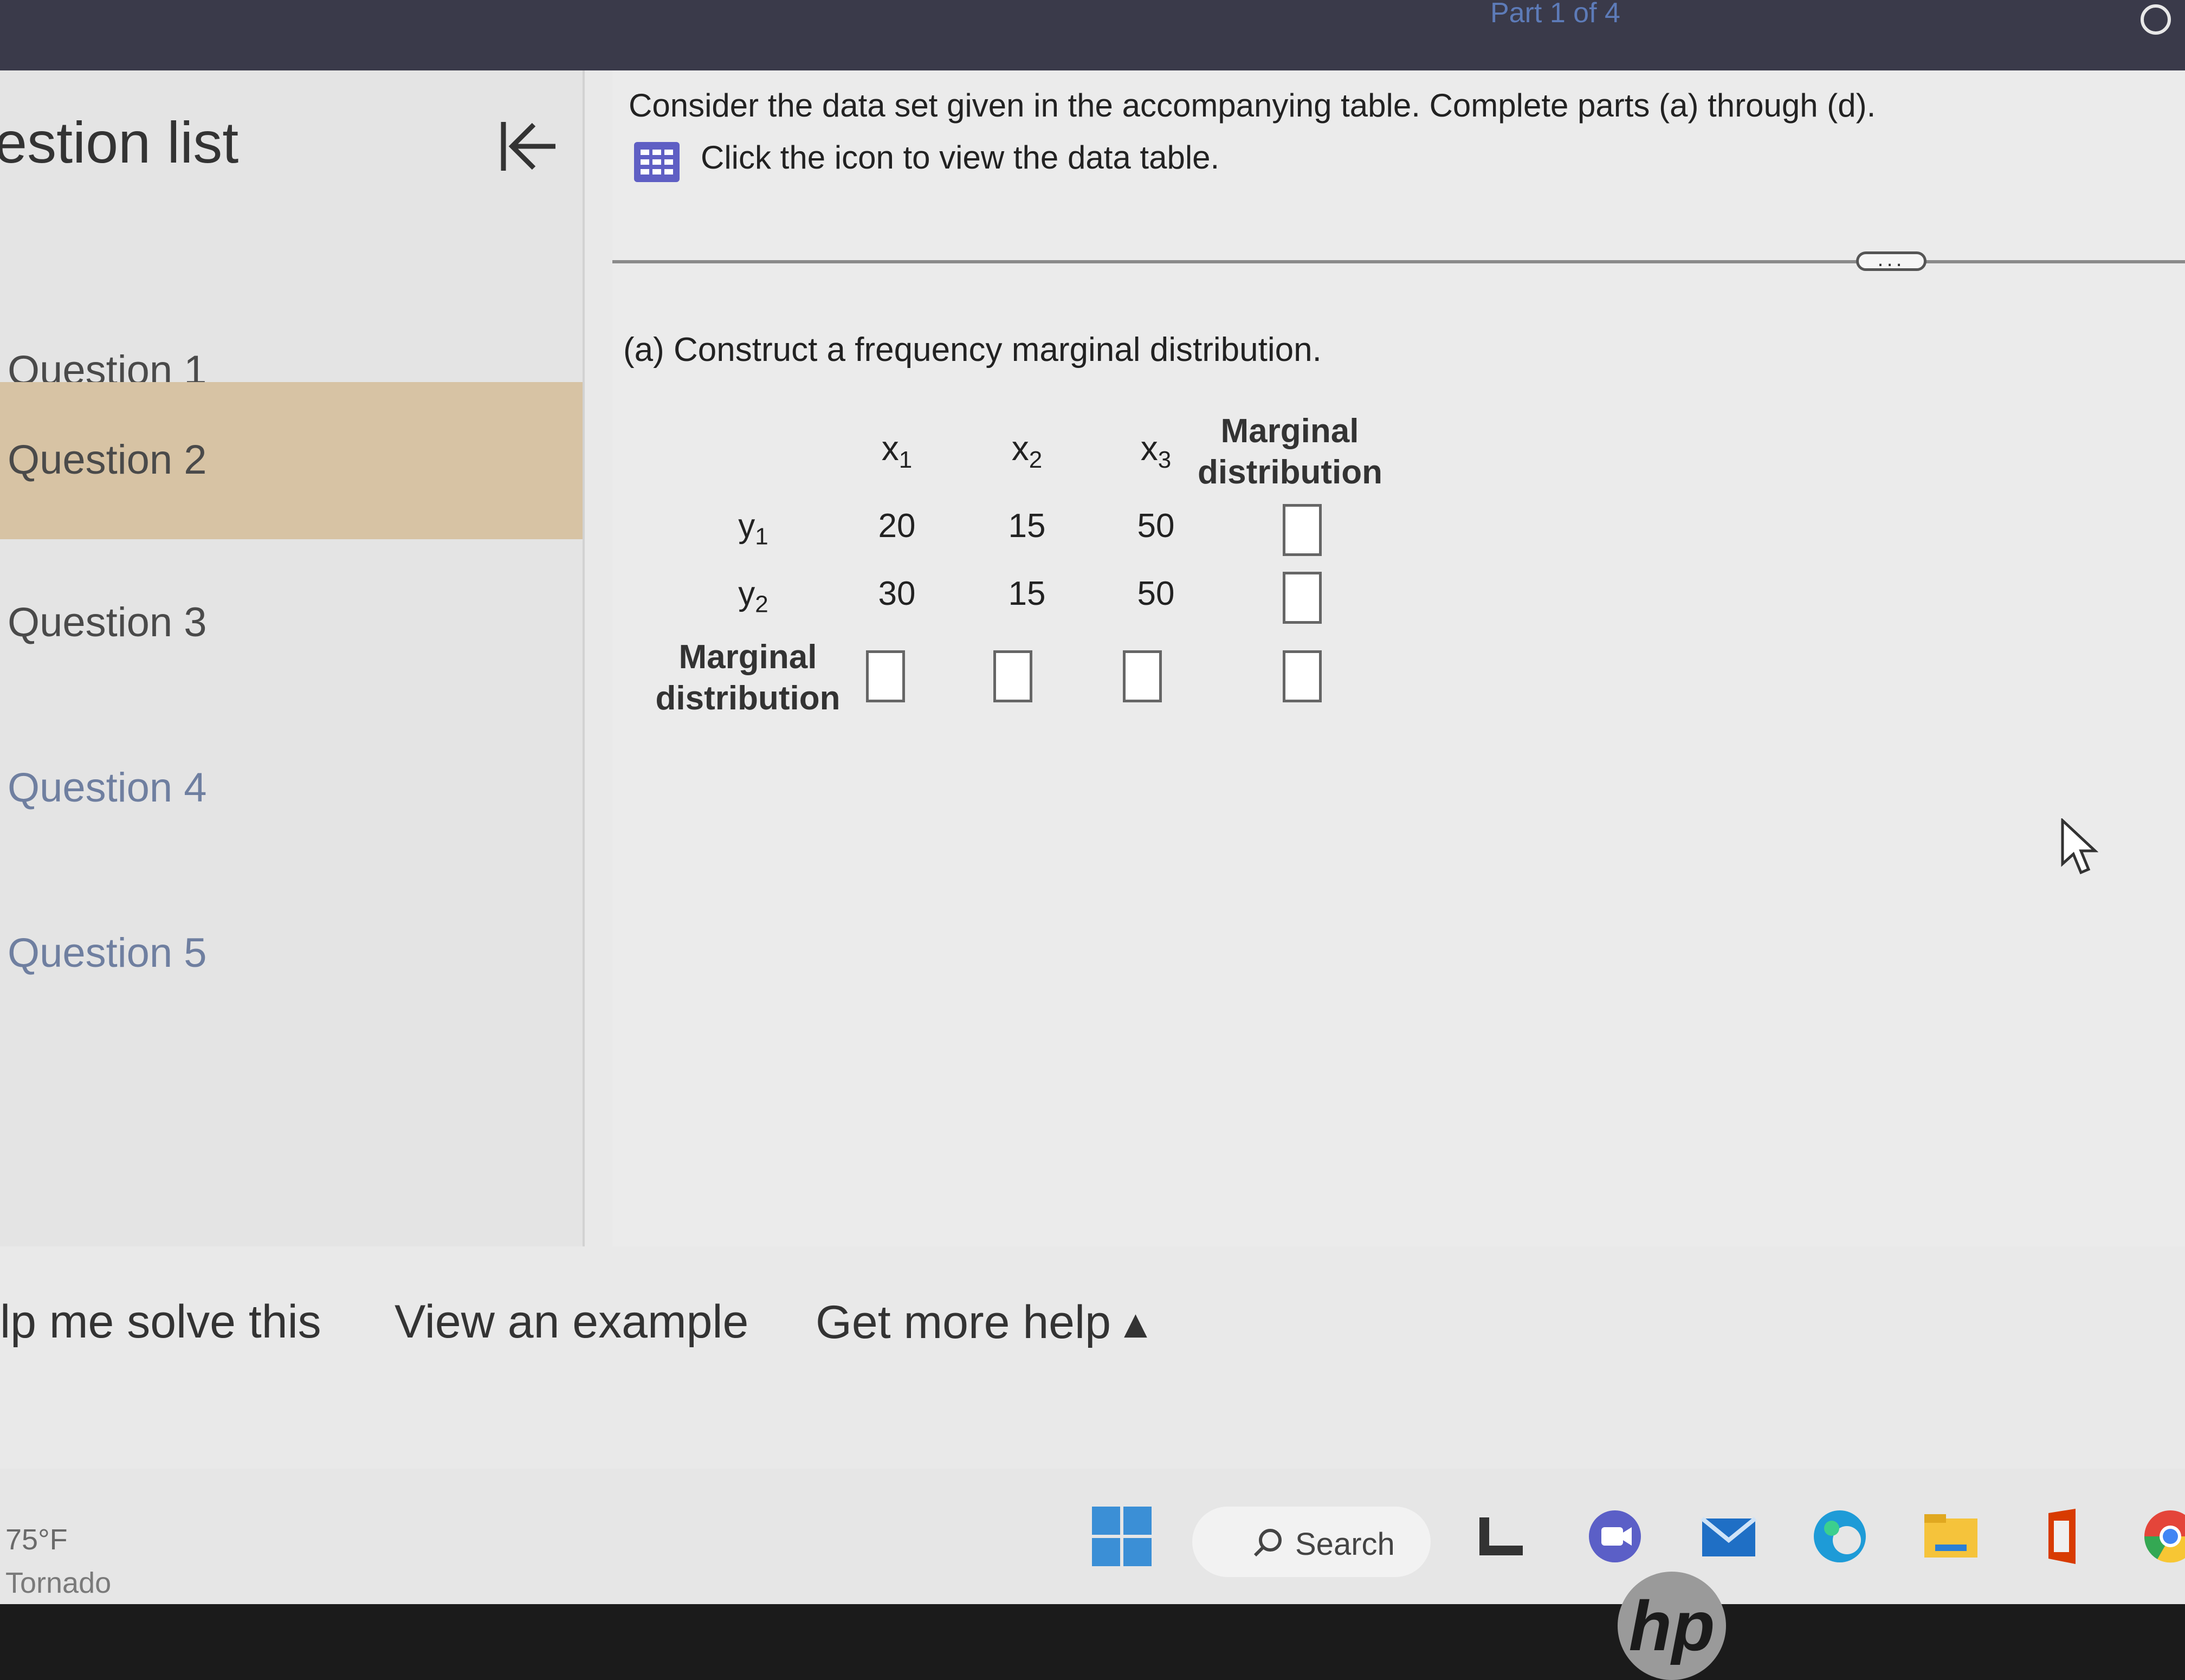  What do you see at coordinates (58, 1583) in the screenshot?
I see `weather-condition: Tornado` at bounding box center [58, 1583].